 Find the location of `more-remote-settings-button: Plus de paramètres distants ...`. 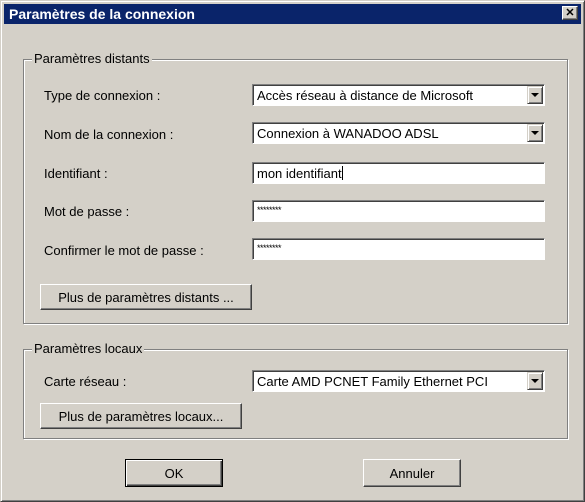

more-remote-settings-button: Plus de paramètres distants ... is located at coordinates (146, 297).